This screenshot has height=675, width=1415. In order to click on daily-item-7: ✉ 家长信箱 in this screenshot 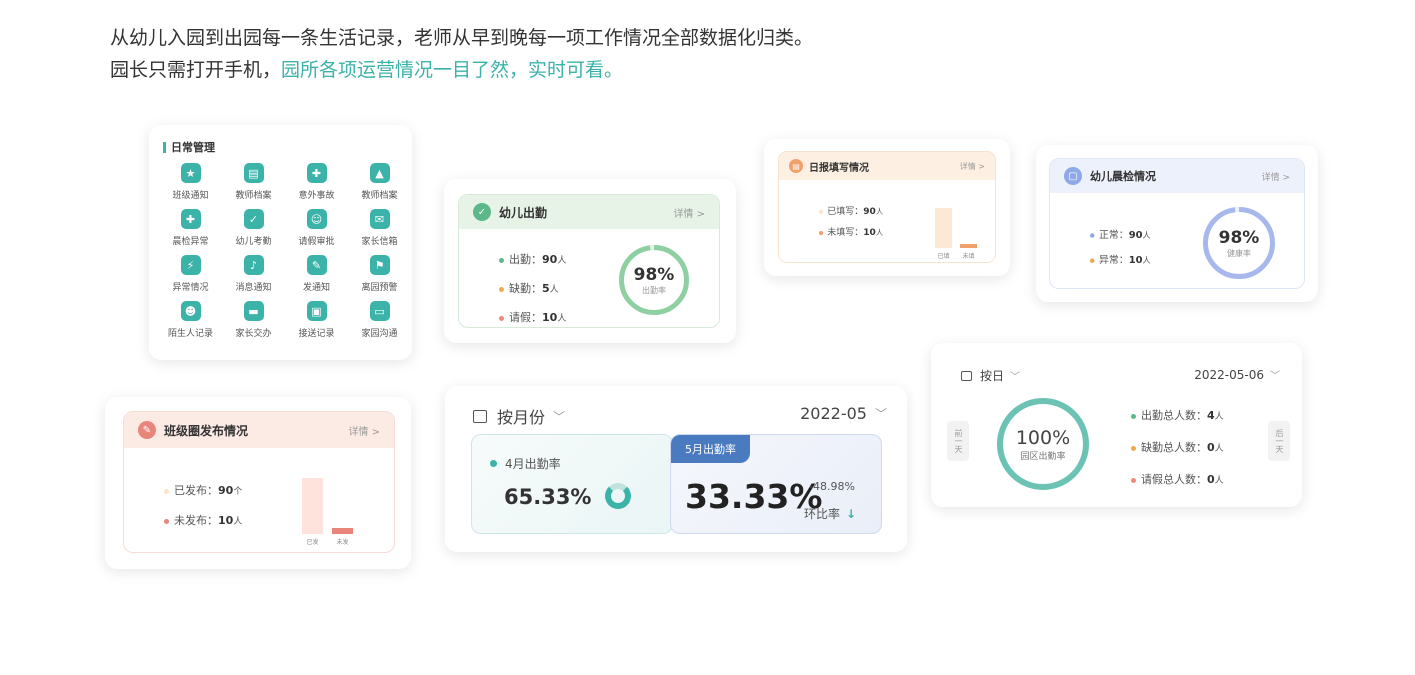, I will do `click(379, 228)`.